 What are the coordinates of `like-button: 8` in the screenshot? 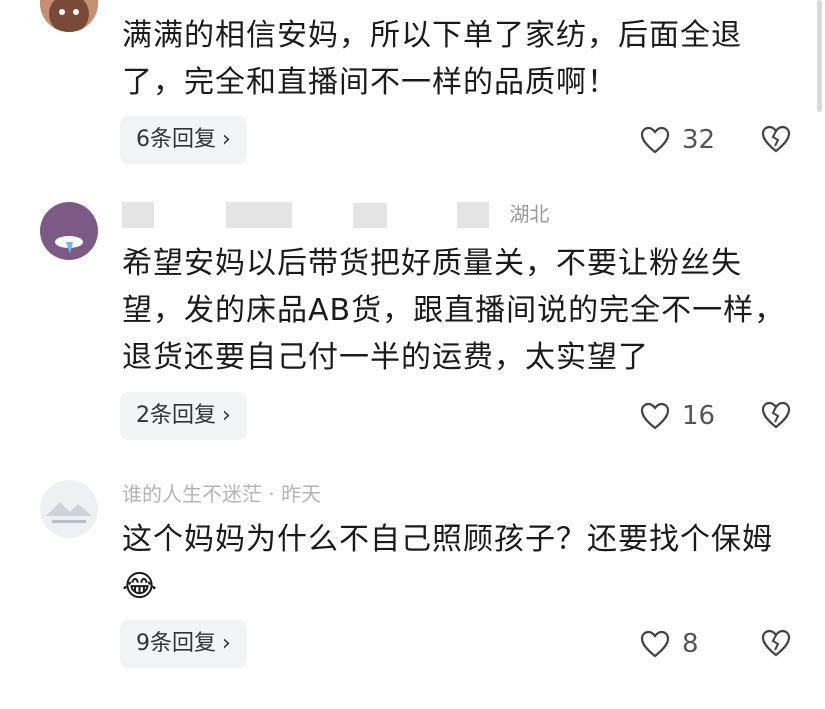 It's located at (669, 644).